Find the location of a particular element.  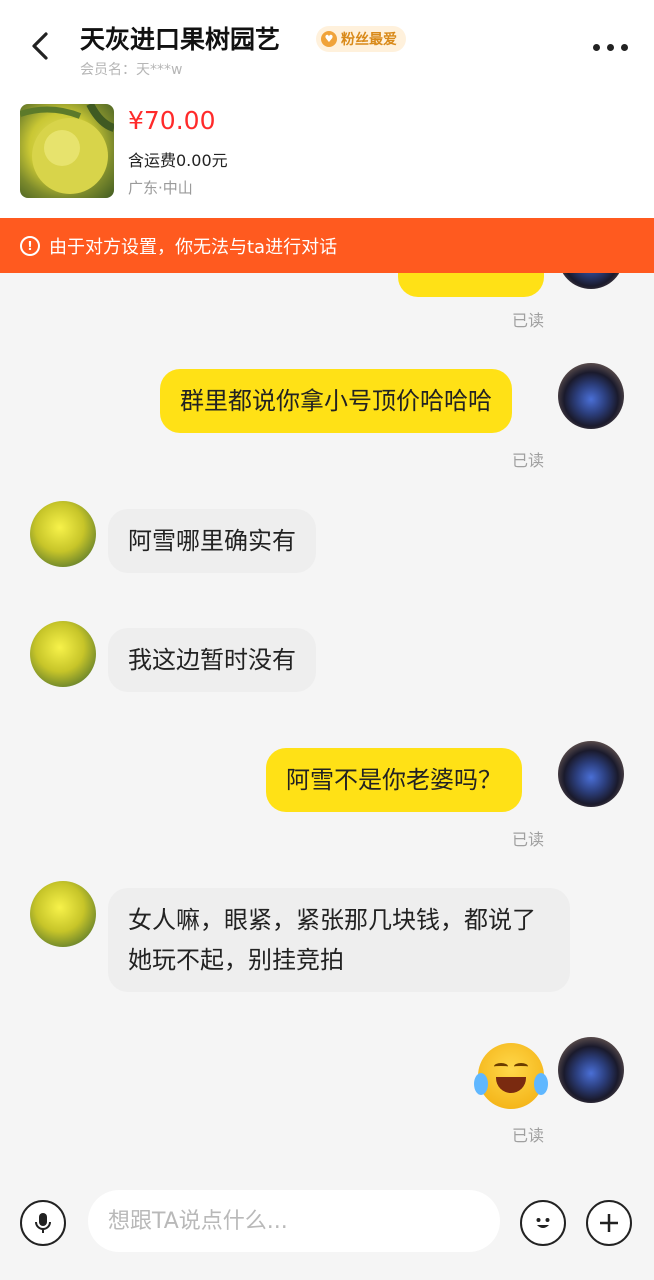

shipping-info: 含运费0.00元 is located at coordinates (178, 160).